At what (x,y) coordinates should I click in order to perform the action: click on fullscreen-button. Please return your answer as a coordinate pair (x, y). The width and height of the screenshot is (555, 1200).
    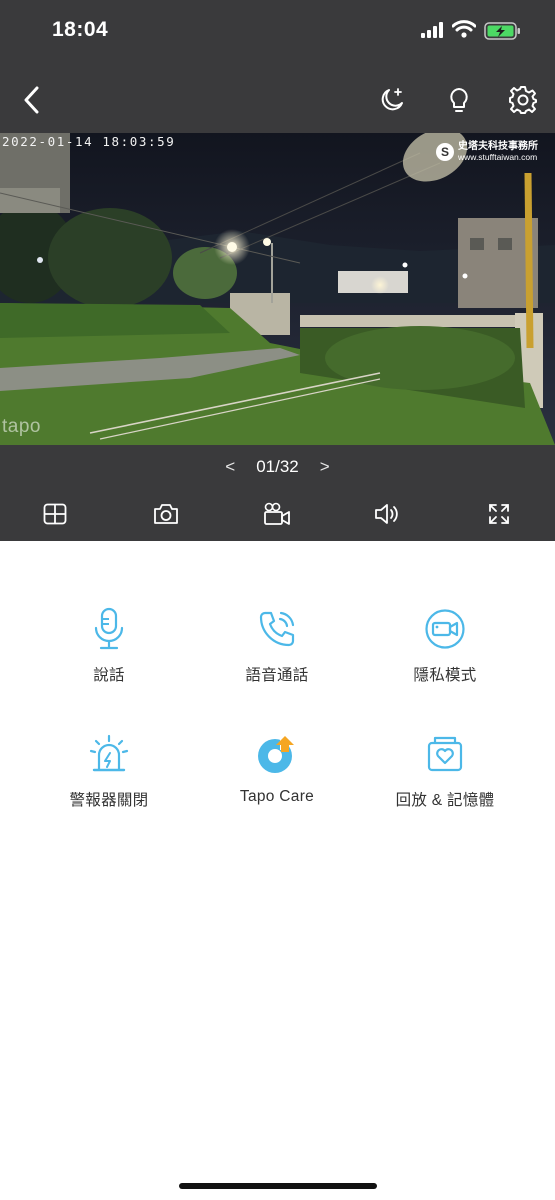
    Looking at the image, I should click on (499, 514).